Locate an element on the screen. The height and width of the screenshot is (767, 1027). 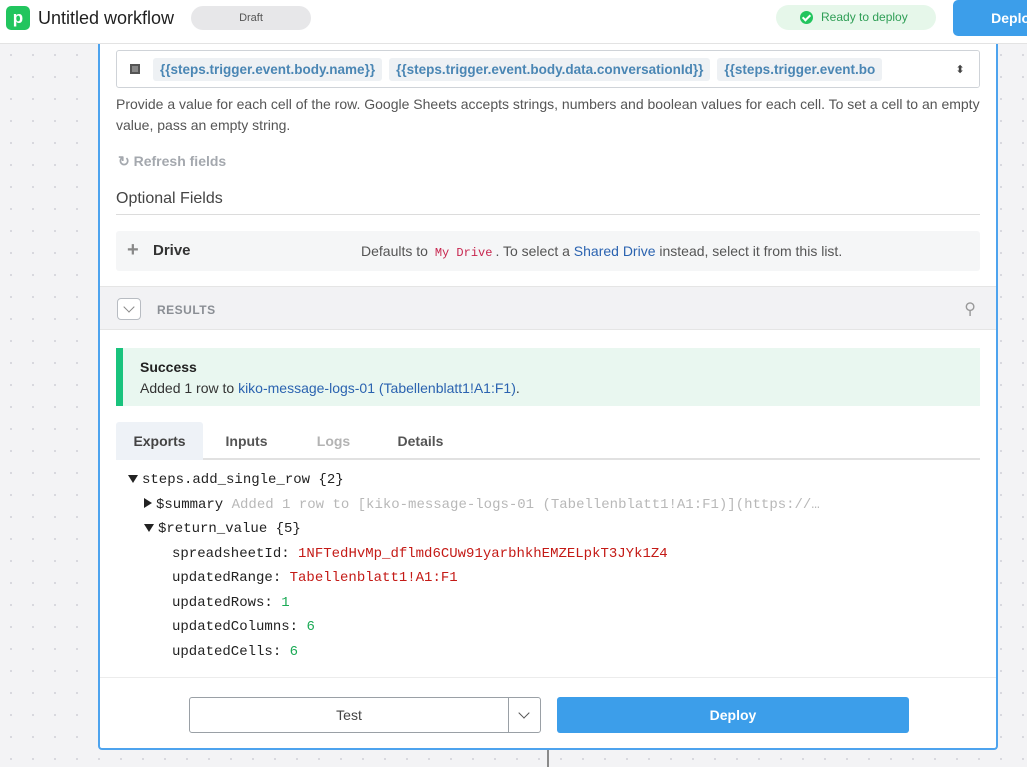
test-options-dropdown is located at coordinates (524, 715).